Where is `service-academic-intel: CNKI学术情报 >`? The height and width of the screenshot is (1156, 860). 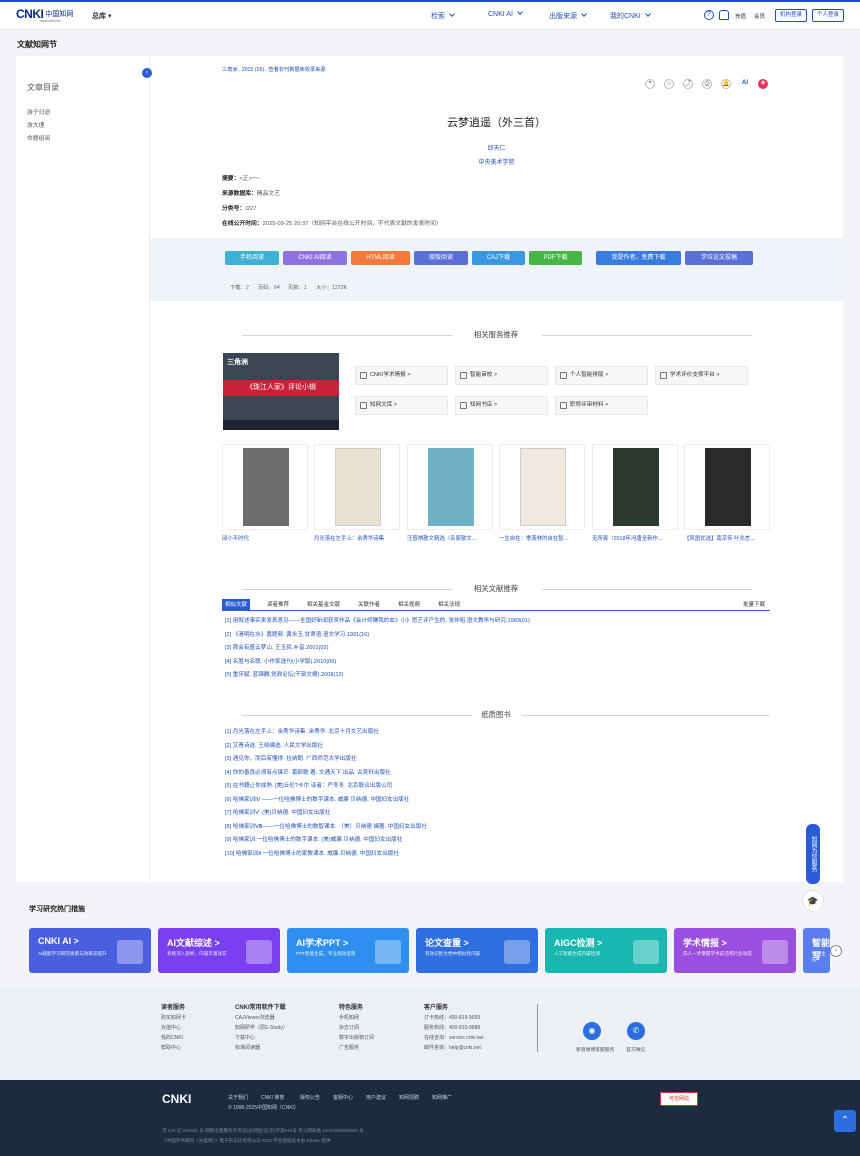
service-academic-intel: CNKI学术情报 > is located at coordinates (401, 375).